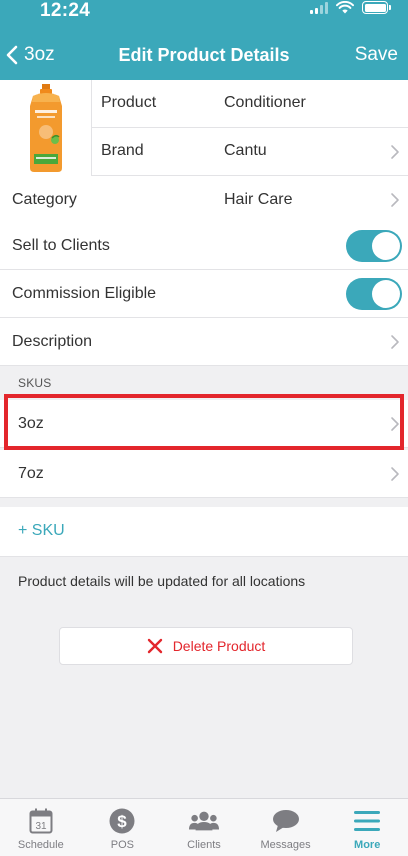 The image size is (408, 856). What do you see at coordinates (204, 294) in the screenshot?
I see `commission-eligible-row: Commission Eligible` at bounding box center [204, 294].